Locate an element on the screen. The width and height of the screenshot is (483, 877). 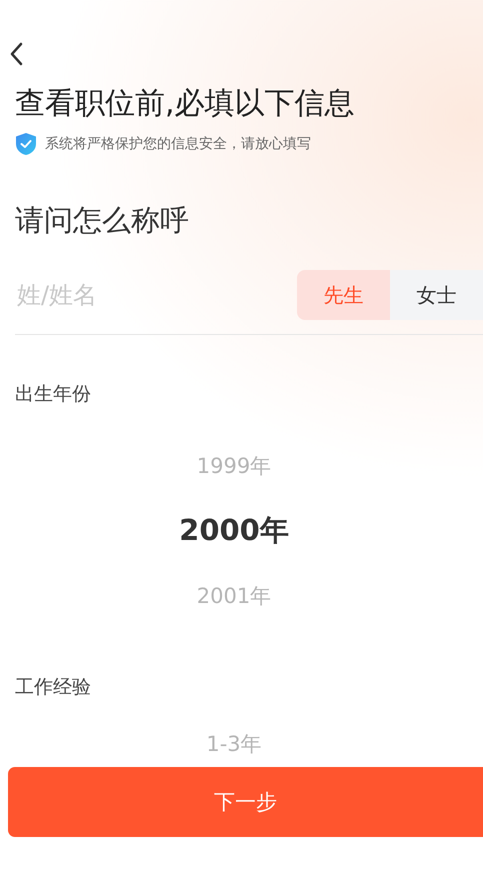
name-question: 请问怎么称呼 is located at coordinates (102, 220).